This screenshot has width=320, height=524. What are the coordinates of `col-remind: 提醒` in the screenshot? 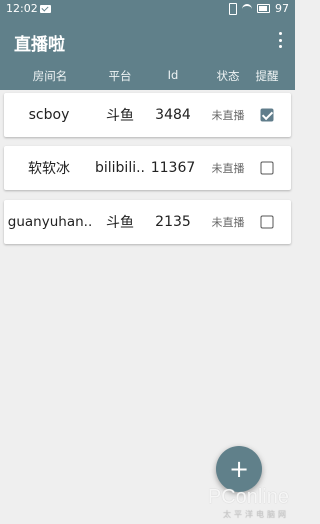 It's located at (267, 76).